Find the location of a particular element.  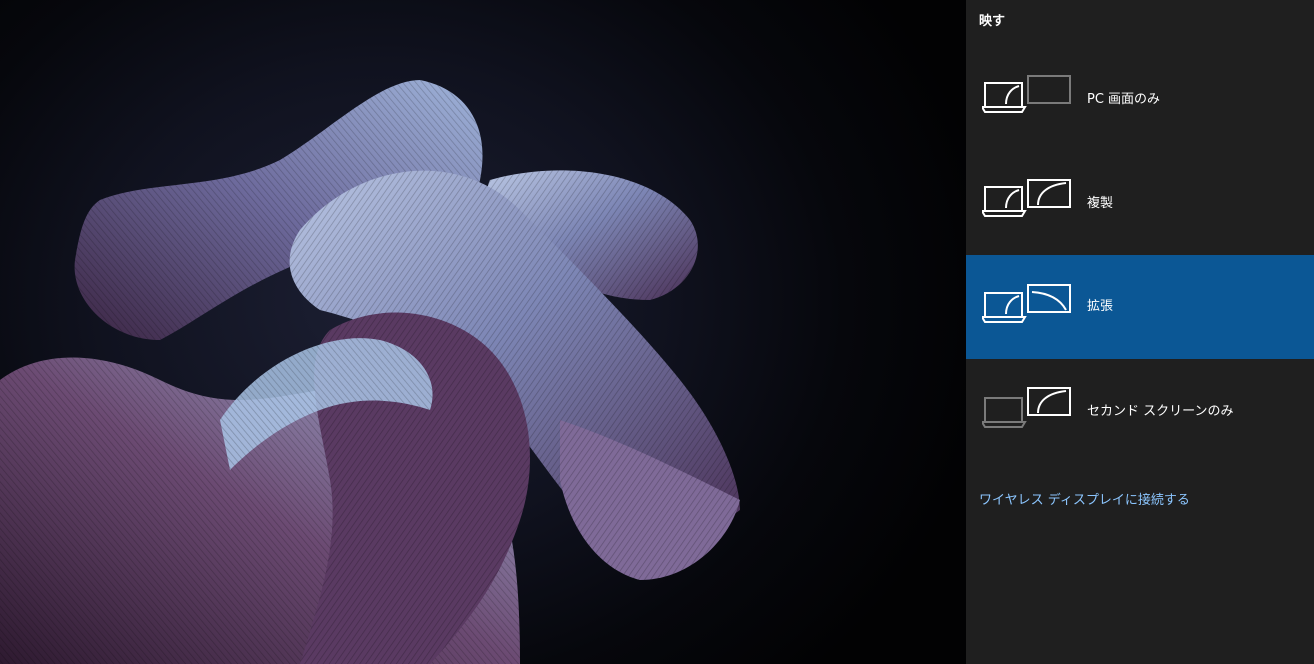

option-pc-screen-only: PC 画面のみ is located at coordinates (1140, 100).